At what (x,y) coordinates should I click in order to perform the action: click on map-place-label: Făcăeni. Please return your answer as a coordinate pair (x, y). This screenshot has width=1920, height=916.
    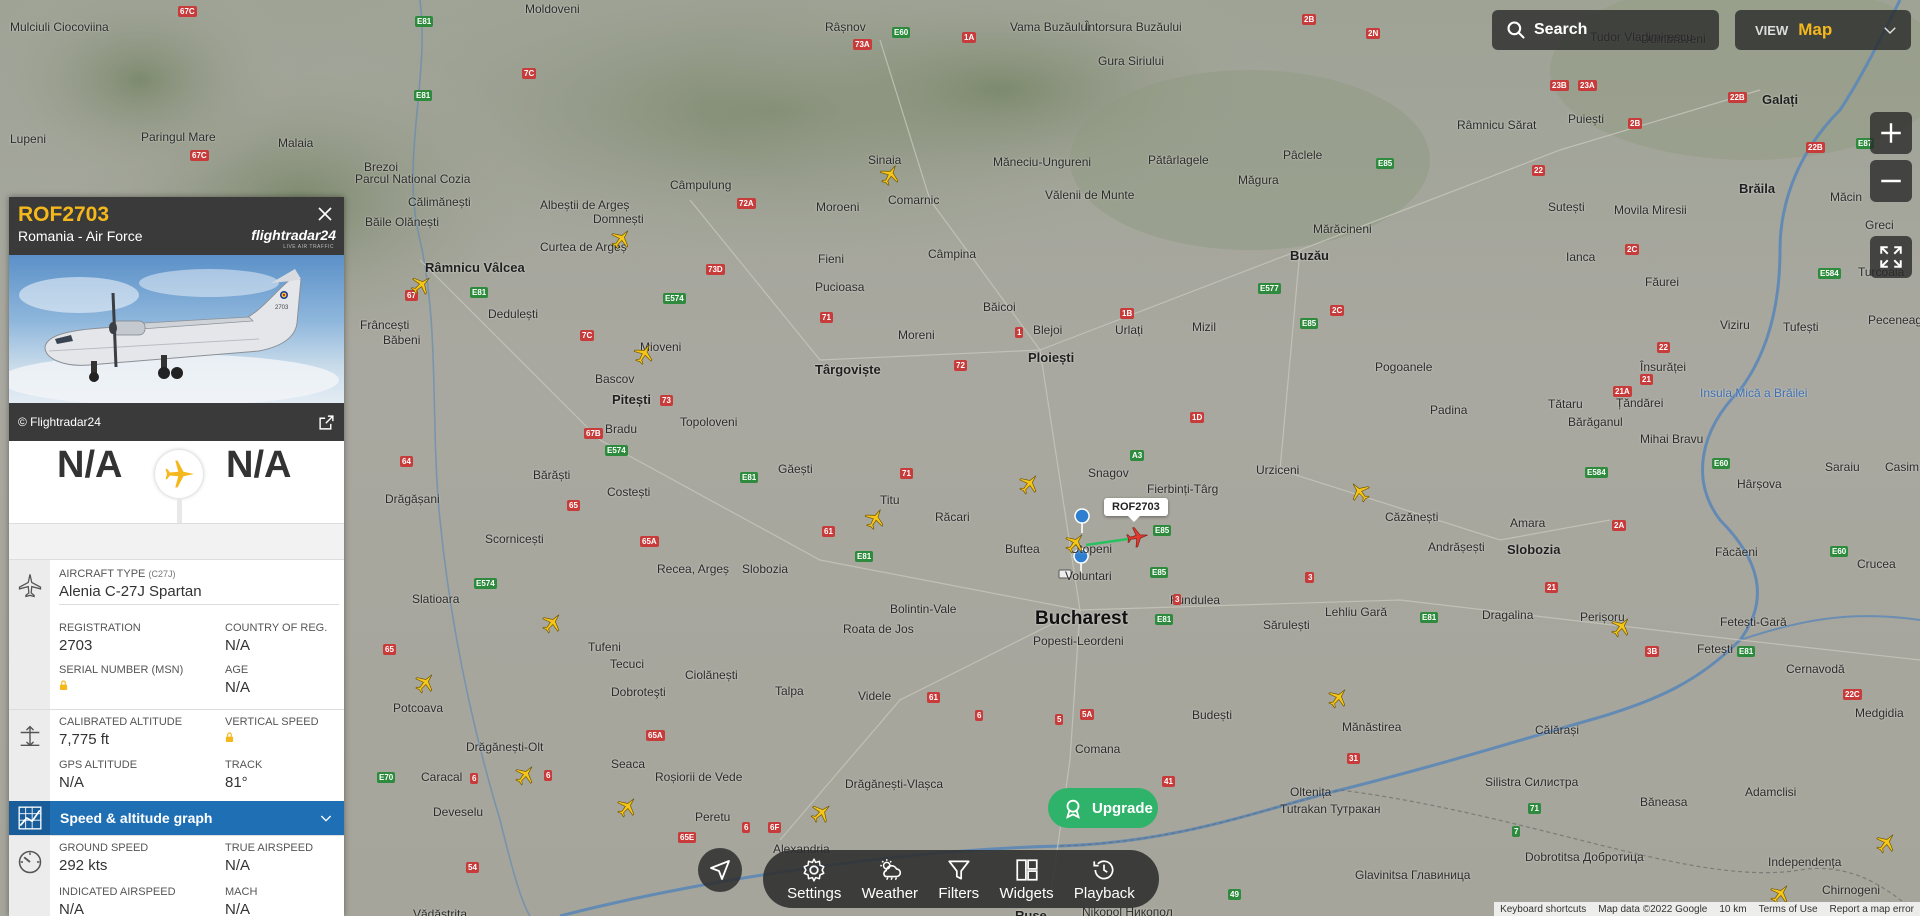
    Looking at the image, I should click on (1736, 552).